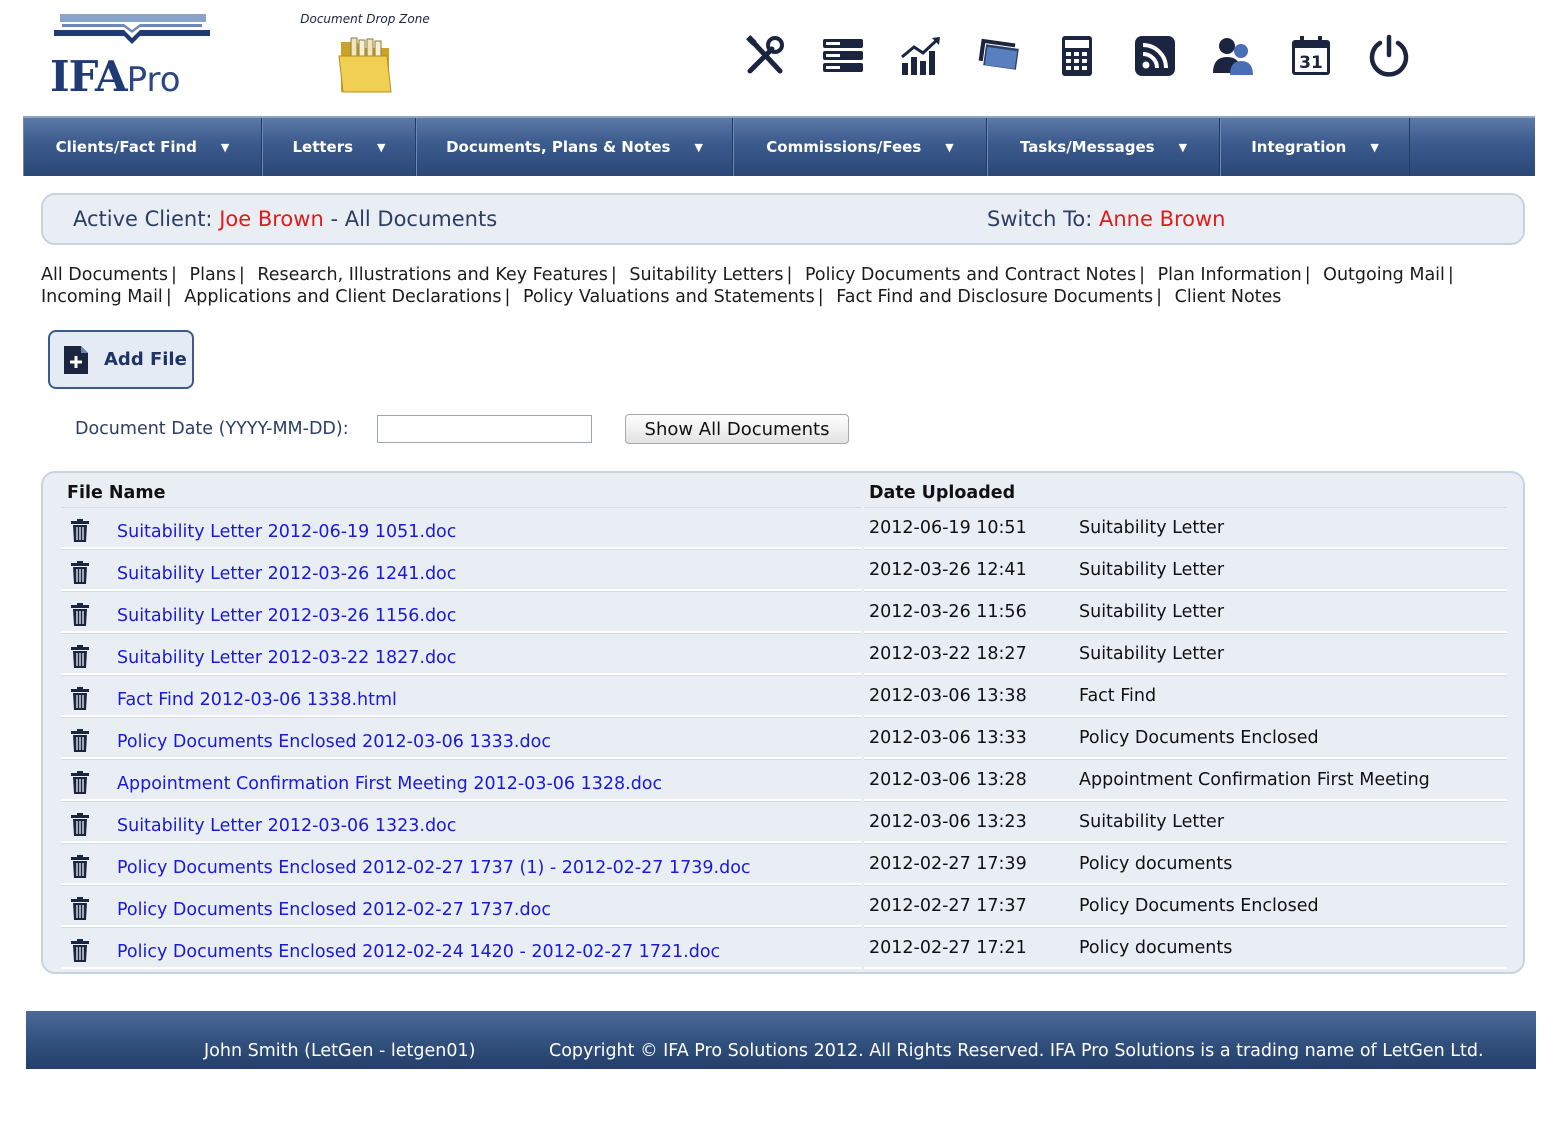 This screenshot has height=1122, width=1563. Describe the element at coordinates (1103, 147) in the screenshot. I see `nav-tasks-messages: Tasks/Messages ▼` at that location.